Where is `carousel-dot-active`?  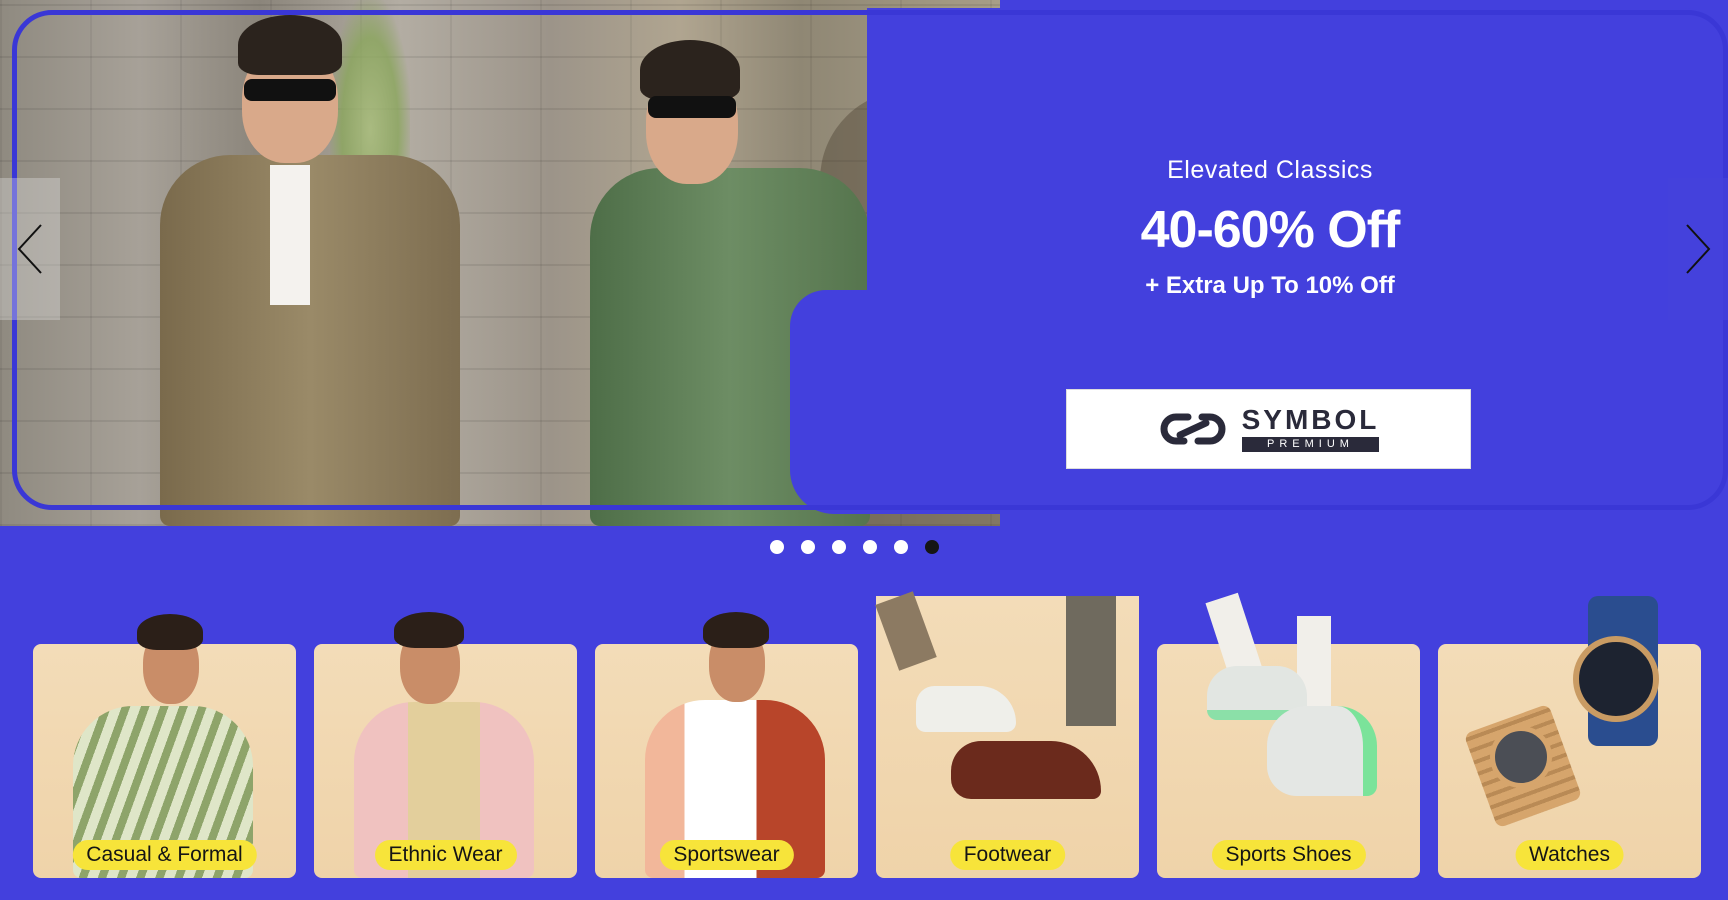
carousel-dot-active is located at coordinates (932, 547).